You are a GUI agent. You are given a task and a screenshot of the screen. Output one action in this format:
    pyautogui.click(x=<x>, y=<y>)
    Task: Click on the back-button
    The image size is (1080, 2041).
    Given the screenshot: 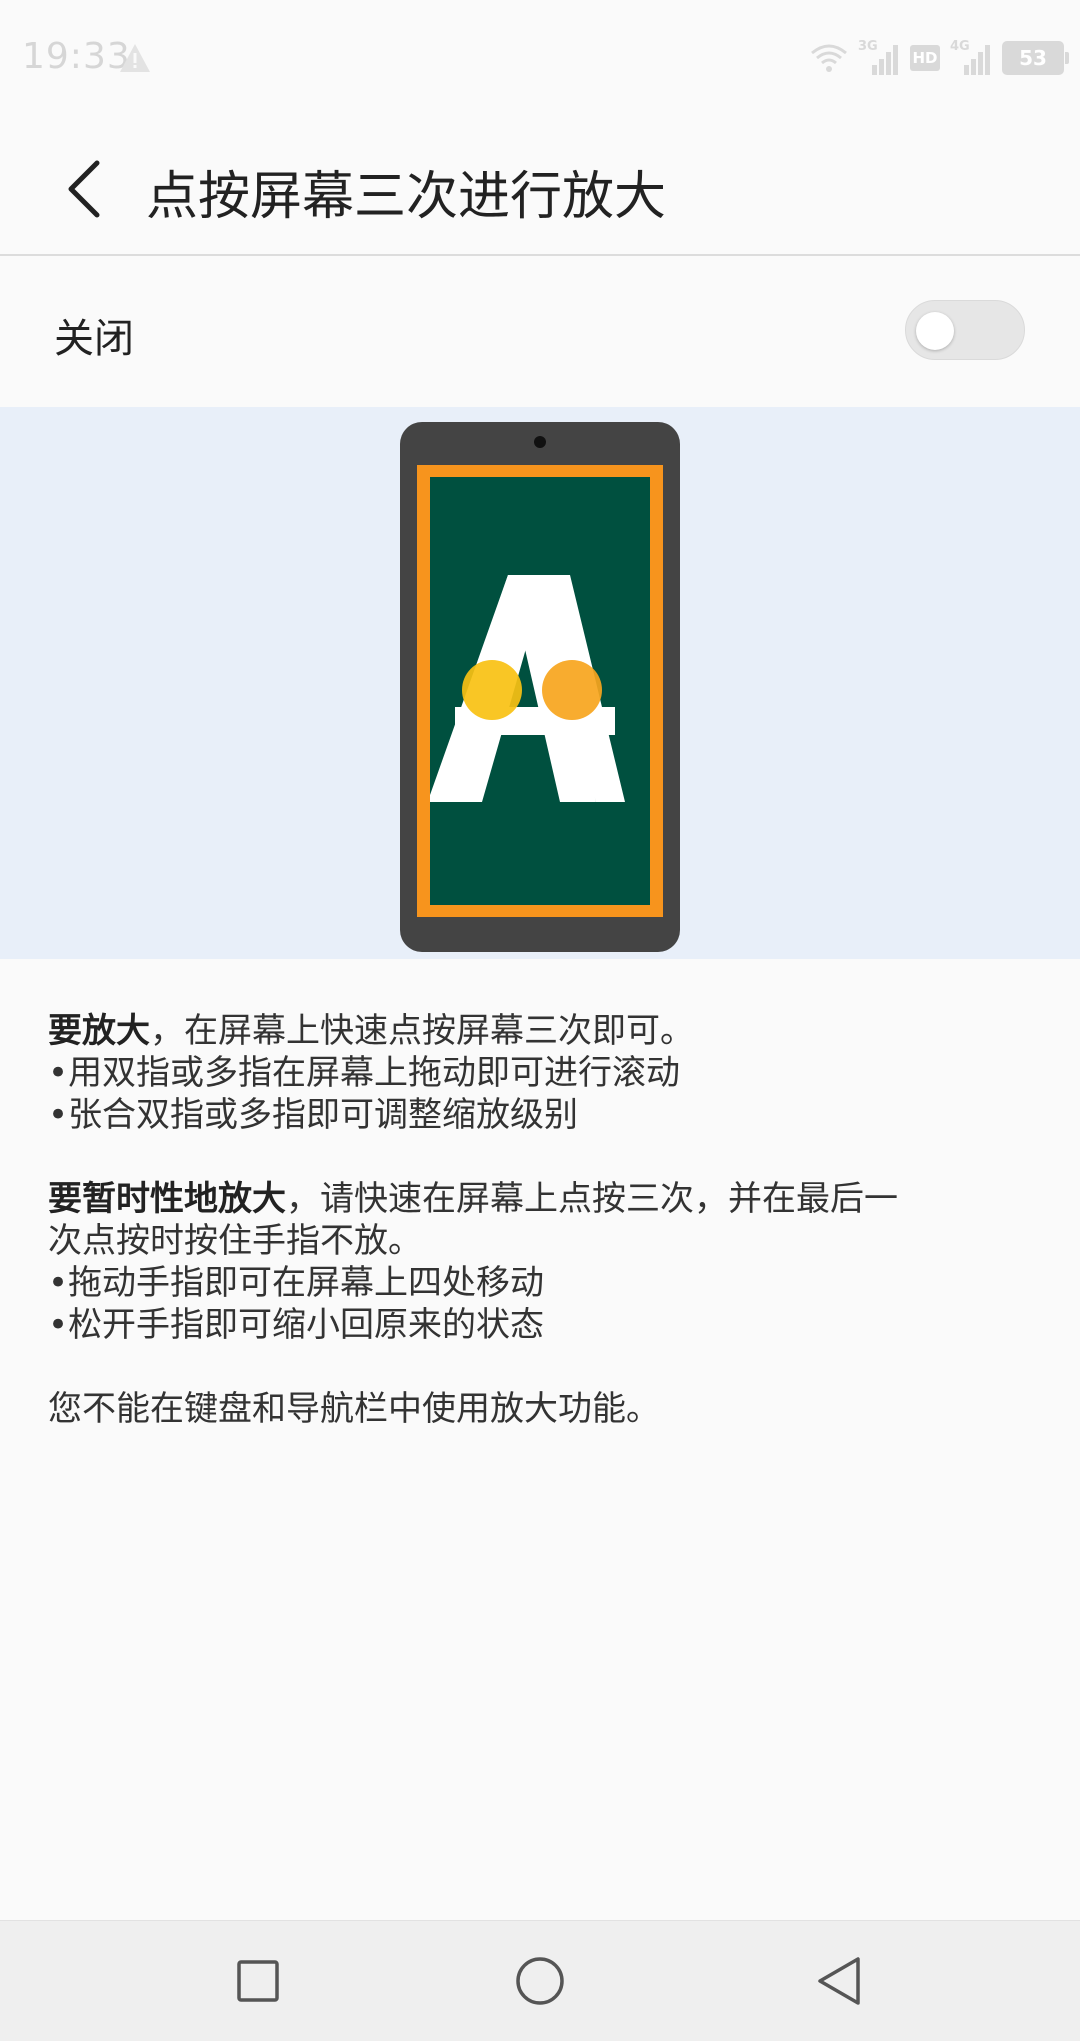 What is the action you would take?
    pyautogui.click(x=85, y=189)
    